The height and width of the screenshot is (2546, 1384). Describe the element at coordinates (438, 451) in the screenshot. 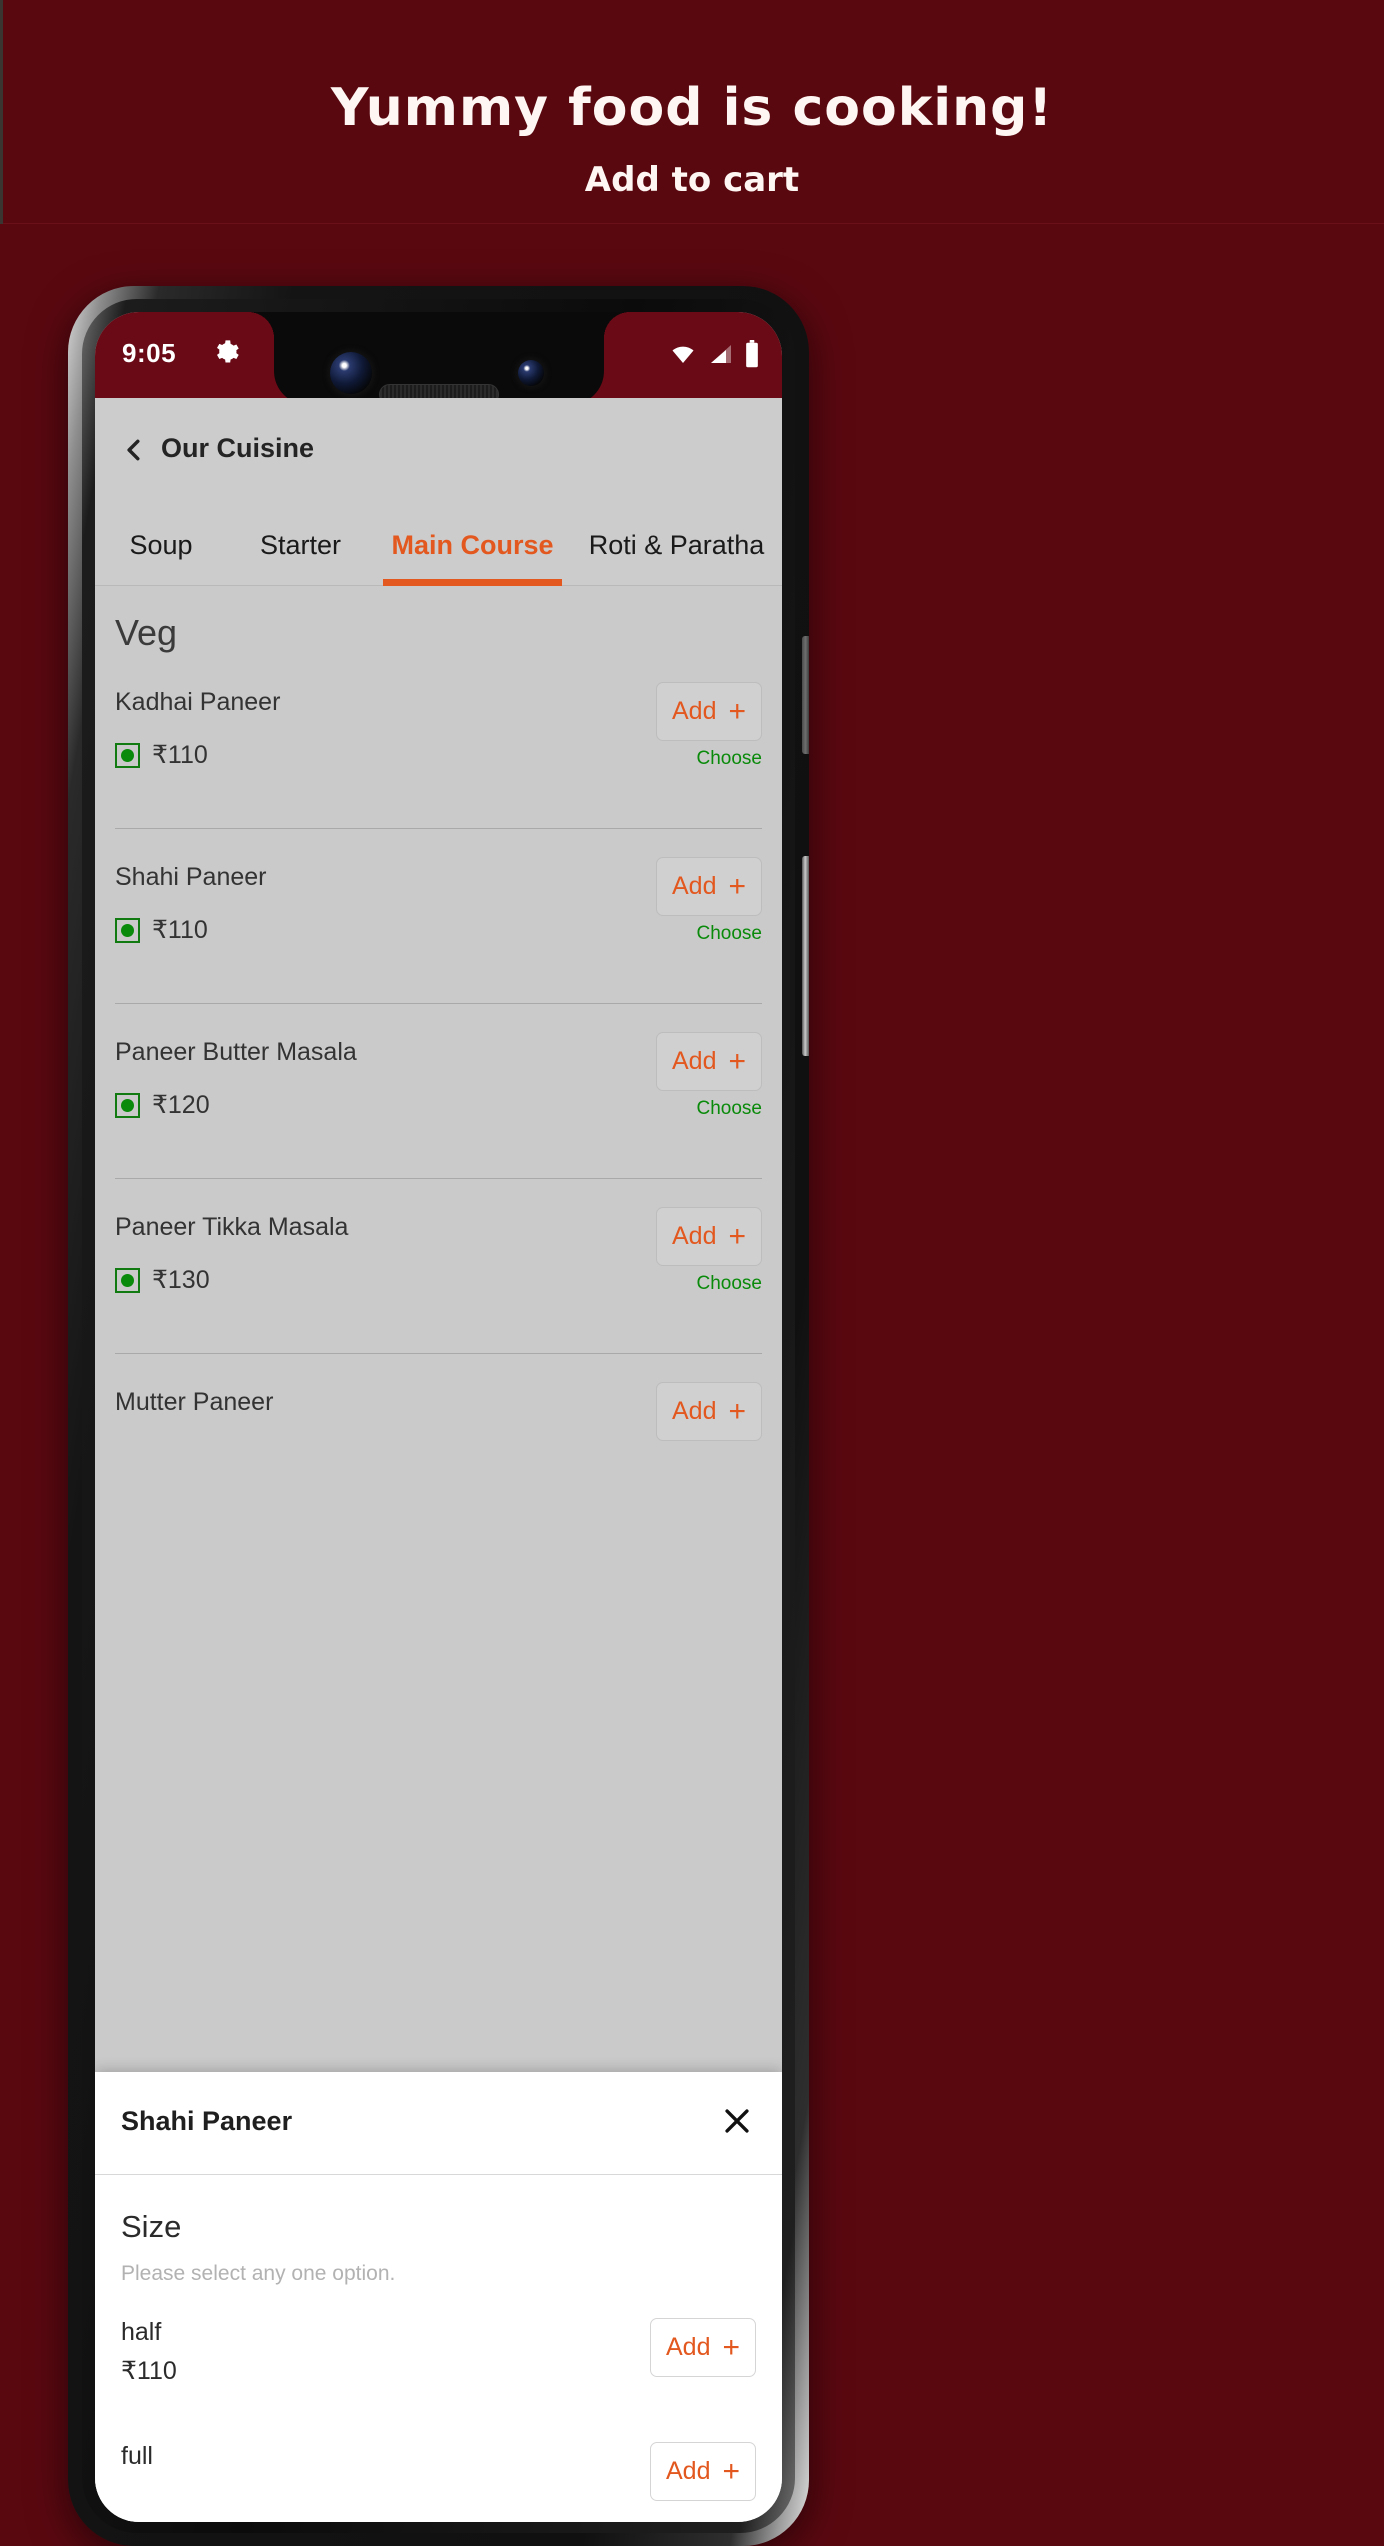

I see `app-bar: Our Cuisine` at that location.